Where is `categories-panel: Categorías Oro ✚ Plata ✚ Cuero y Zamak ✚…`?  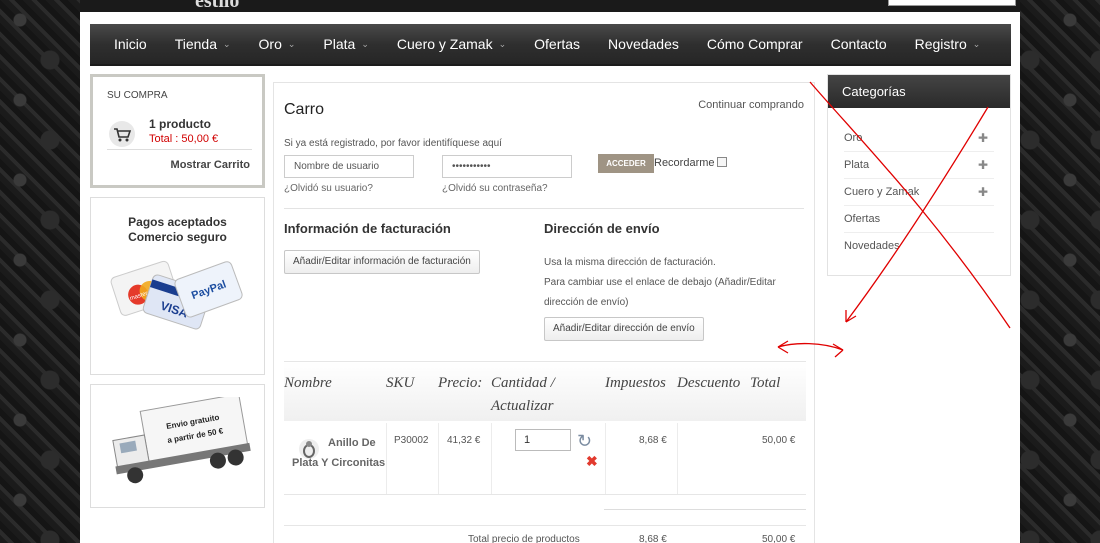
categories-panel: Categorías Oro ✚ Plata ✚ Cuero y Zamak ✚… is located at coordinates (919, 175).